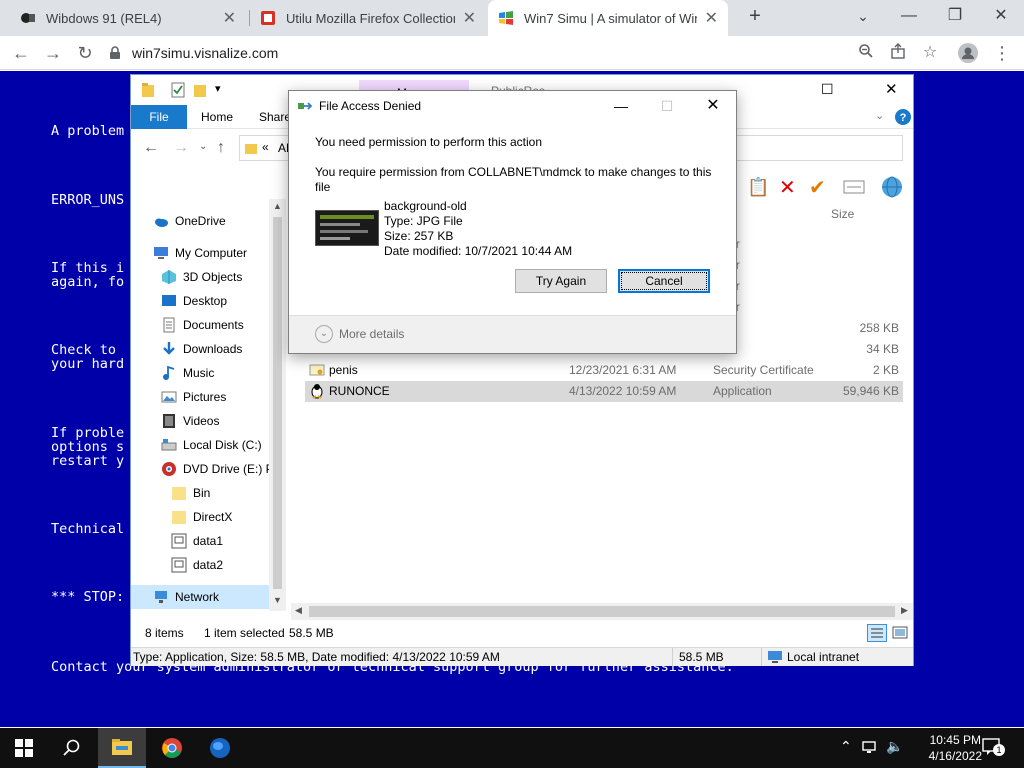 The width and height of the screenshot is (1024, 768). Describe the element at coordinates (115, 52) in the screenshot. I see `lock-icon` at that location.